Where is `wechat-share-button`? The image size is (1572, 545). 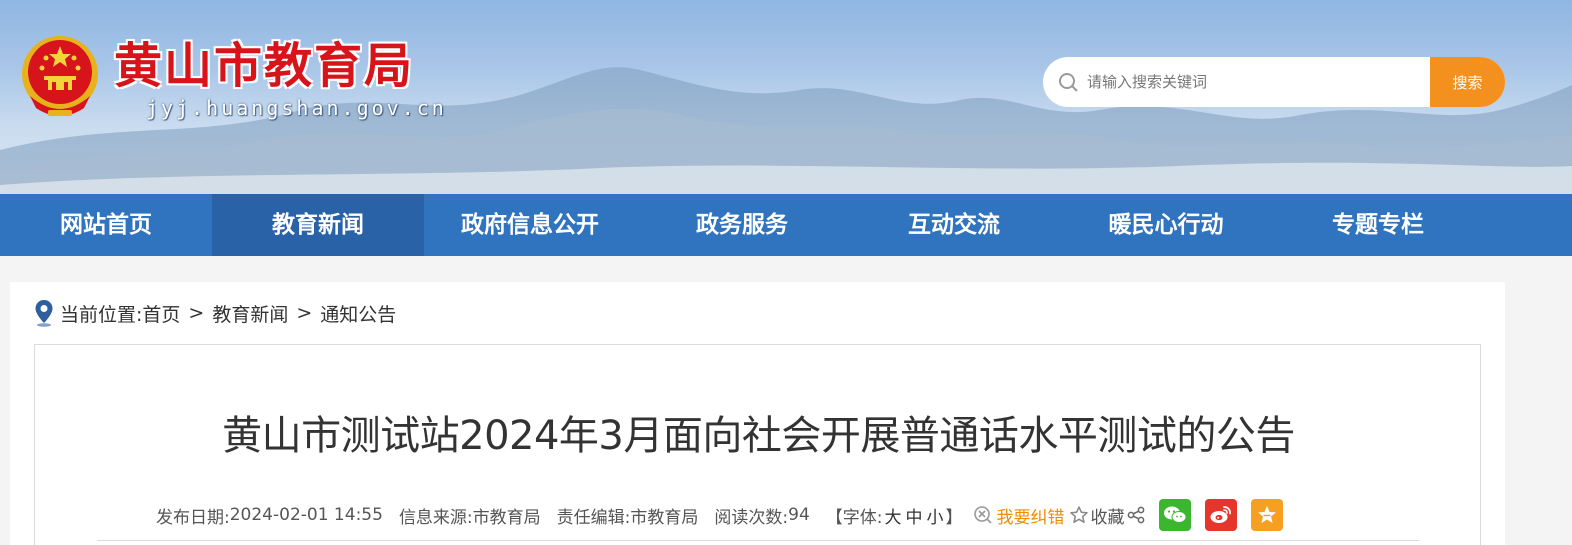 wechat-share-button is located at coordinates (1174, 515).